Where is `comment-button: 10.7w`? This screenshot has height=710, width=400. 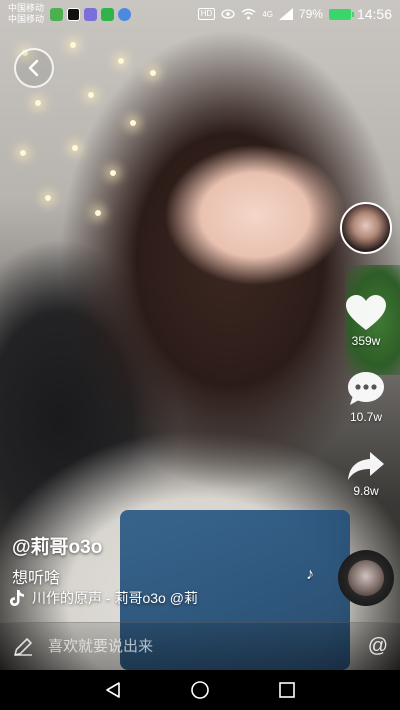
comment-button: 10.7w is located at coordinates (366, 397).